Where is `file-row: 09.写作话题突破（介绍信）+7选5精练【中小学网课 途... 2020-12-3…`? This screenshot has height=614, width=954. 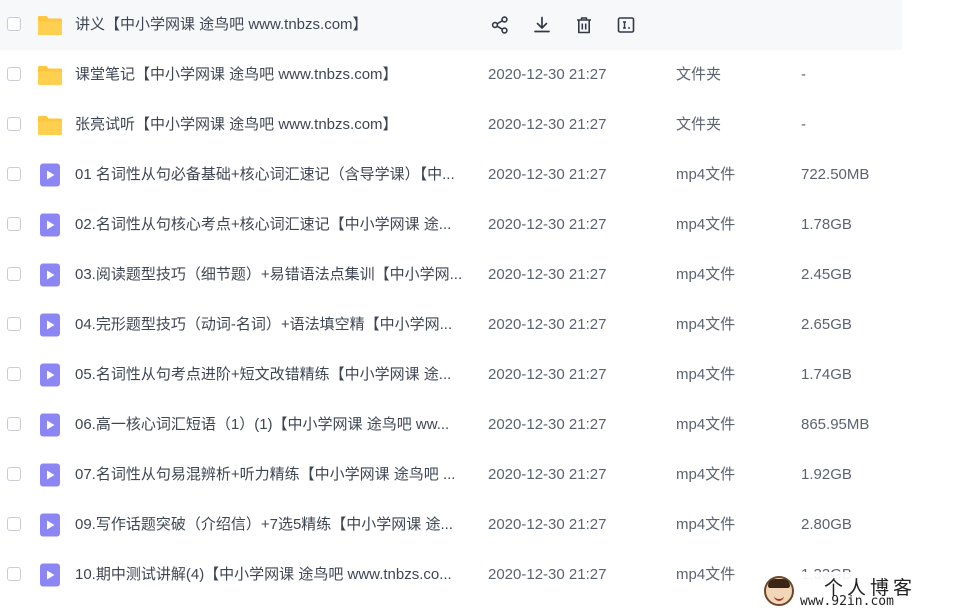 file-row: 09.写作话题突破（介绍信）+7选5精练【中小学网课 途... 2020-12-3… is located at coordinates (477, 525).